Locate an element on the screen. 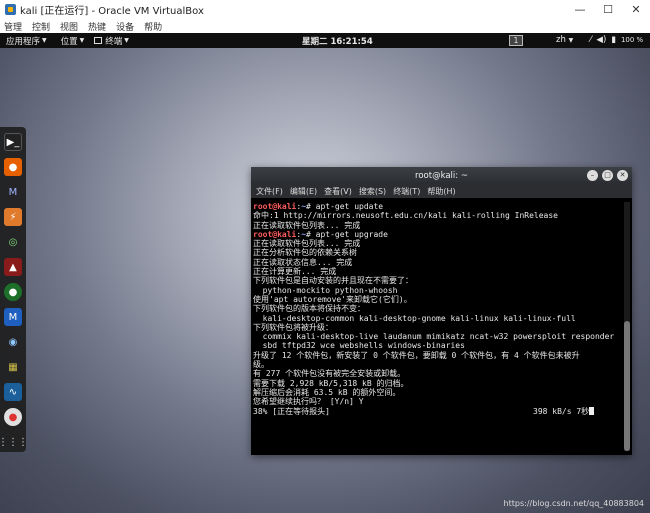 The image size is (650, 513). terminal-app-menu: 终端 ▼ is located at coordinates (106, 41).